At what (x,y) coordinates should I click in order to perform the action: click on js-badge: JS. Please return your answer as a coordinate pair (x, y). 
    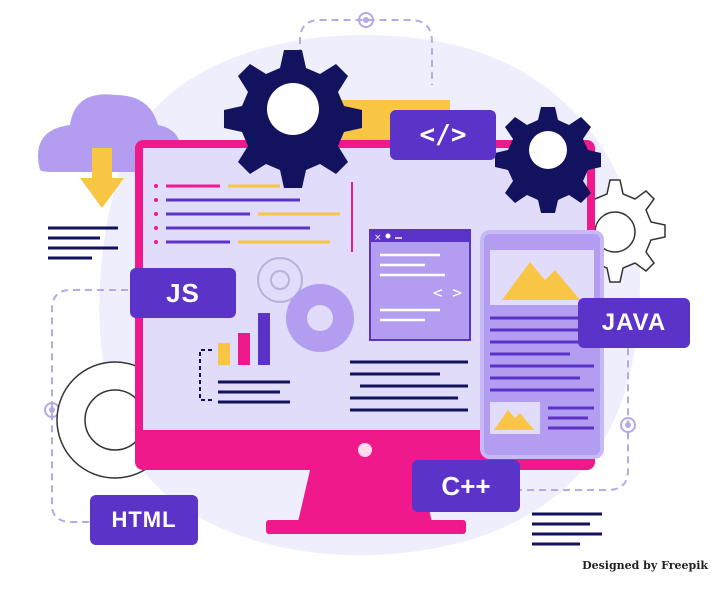
    Looking at the image, I should click on (183, 293).